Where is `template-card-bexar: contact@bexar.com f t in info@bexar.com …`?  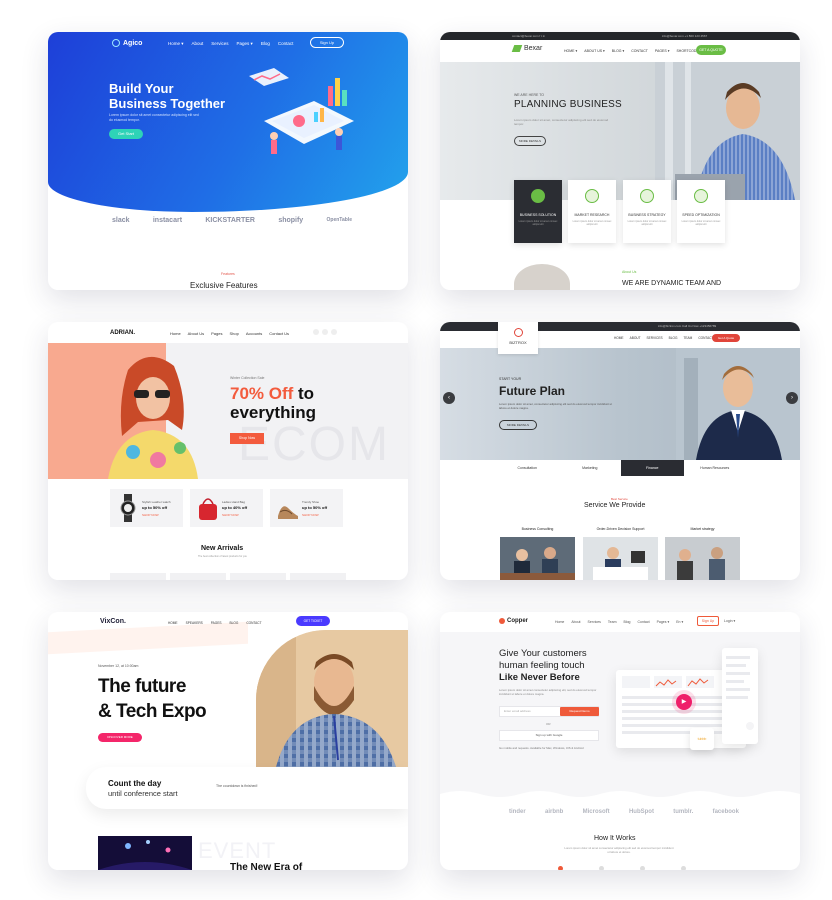 template-card-bexar: contact@bexar.com f t in info@bexar.com … is located at coordinates (620, 161).